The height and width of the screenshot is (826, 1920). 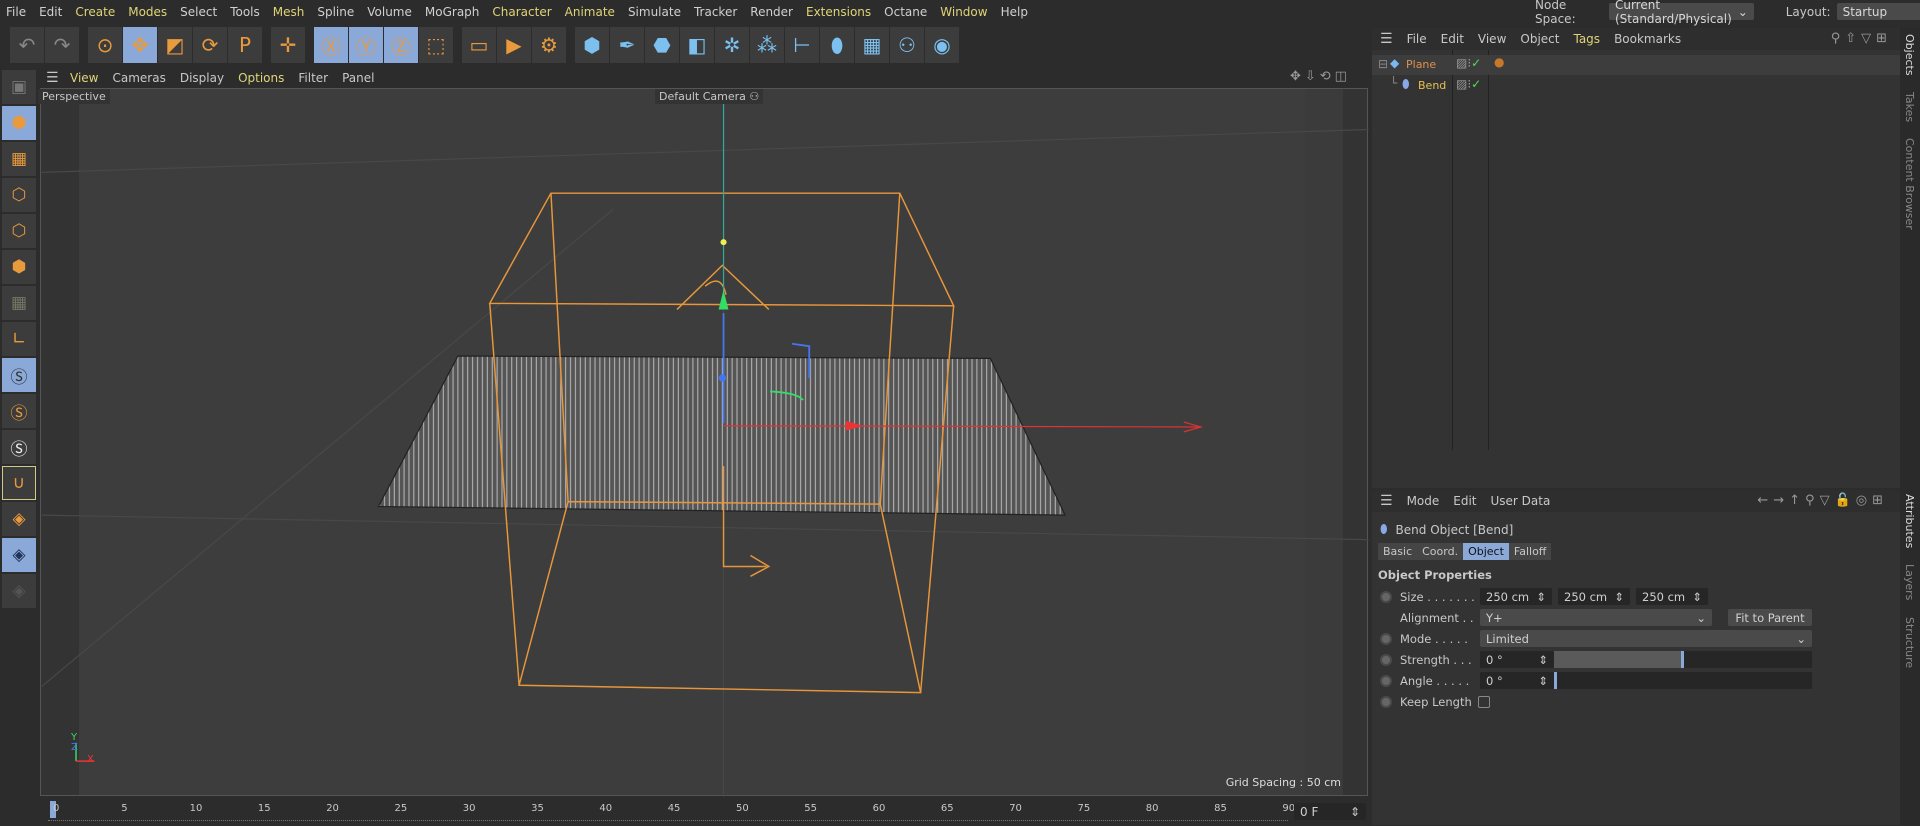 What do you see at coordinates (1492, 39) in the screenshot?
I see `objects-menu-view: View` at bounding box center [1492, 39].